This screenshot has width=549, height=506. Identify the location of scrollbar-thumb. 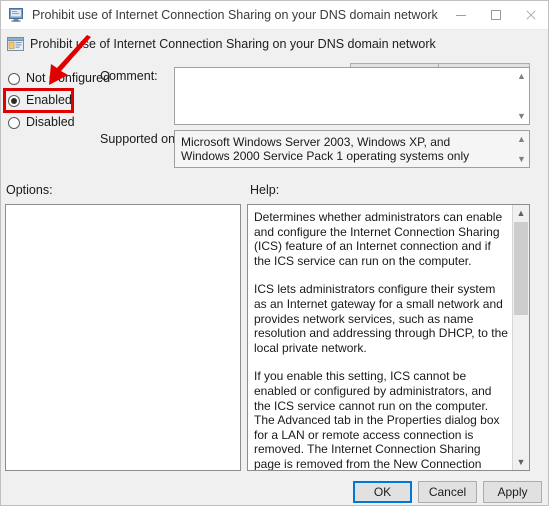
(521, 268).